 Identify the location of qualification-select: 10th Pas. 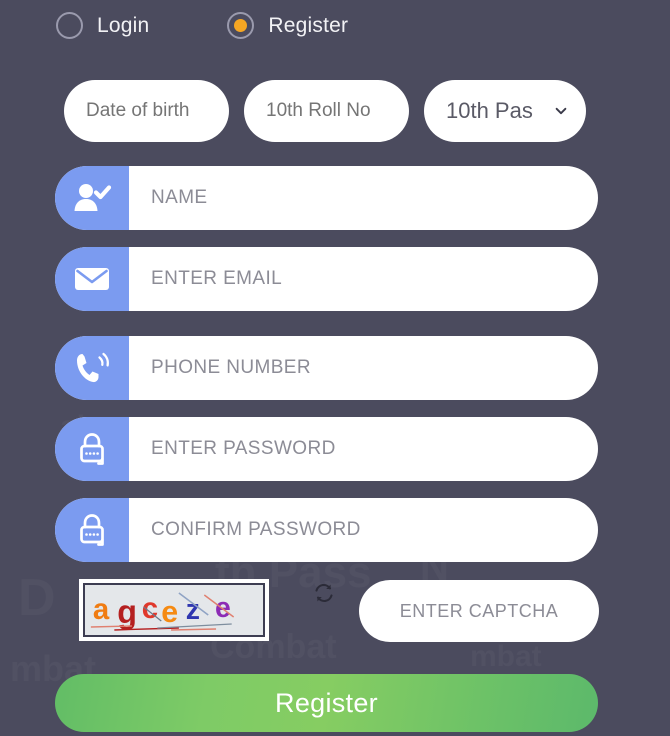
(505, 111).